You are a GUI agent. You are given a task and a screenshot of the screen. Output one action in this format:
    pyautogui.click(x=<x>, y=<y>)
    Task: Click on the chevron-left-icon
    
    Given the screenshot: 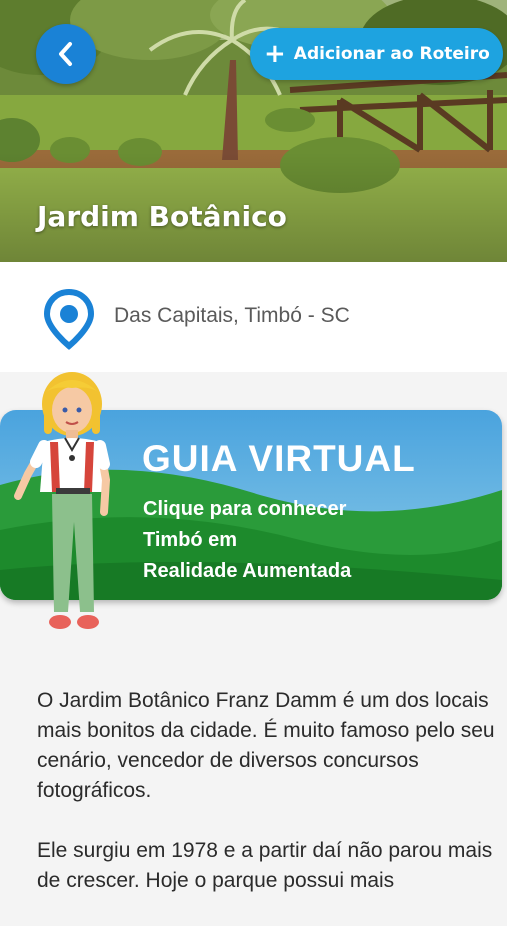 What is the action you would take?
    pyautogui.click(x=65, y=54)
    